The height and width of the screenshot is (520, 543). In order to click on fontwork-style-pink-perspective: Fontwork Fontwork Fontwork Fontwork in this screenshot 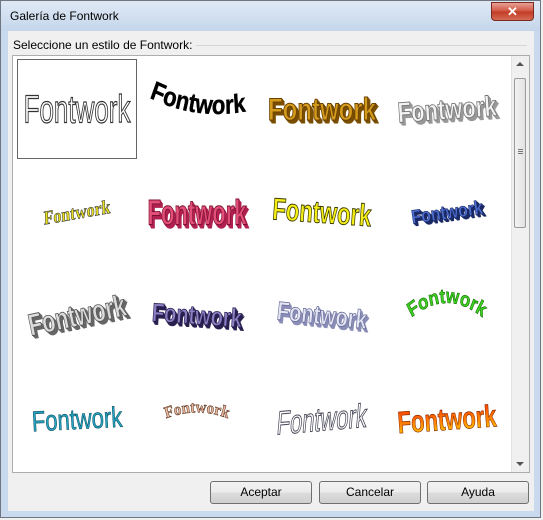, I will do `click(197, 212)`.